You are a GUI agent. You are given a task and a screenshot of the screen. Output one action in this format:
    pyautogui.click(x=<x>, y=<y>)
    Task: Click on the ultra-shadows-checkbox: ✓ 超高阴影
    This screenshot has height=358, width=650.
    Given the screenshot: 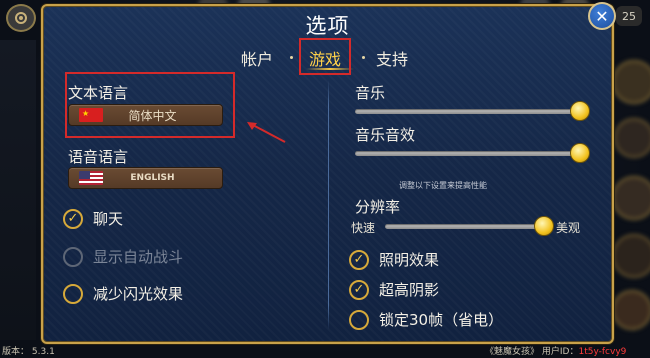 What is the action you would take?
    pyautogui.click(x=394, y=289)
    